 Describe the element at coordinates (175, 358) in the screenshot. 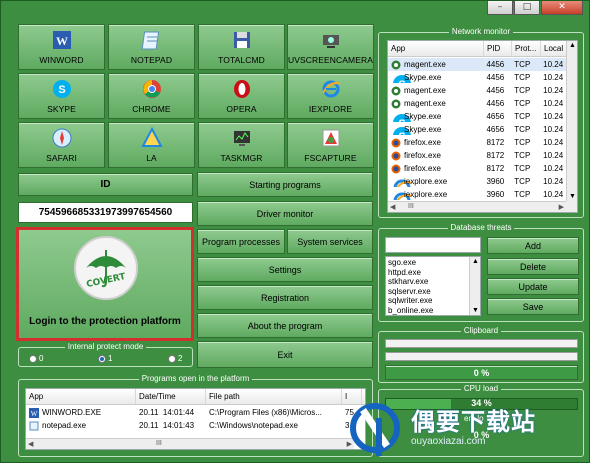

I see `protect-mode-radio-2: 2` at that location.